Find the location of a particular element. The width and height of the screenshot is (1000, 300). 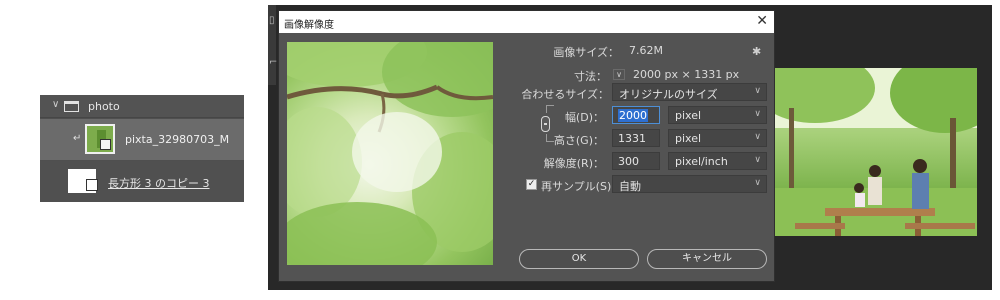

fit-to-select: オリジナルのサイズ ∨ is located at coordinates (689, 92).